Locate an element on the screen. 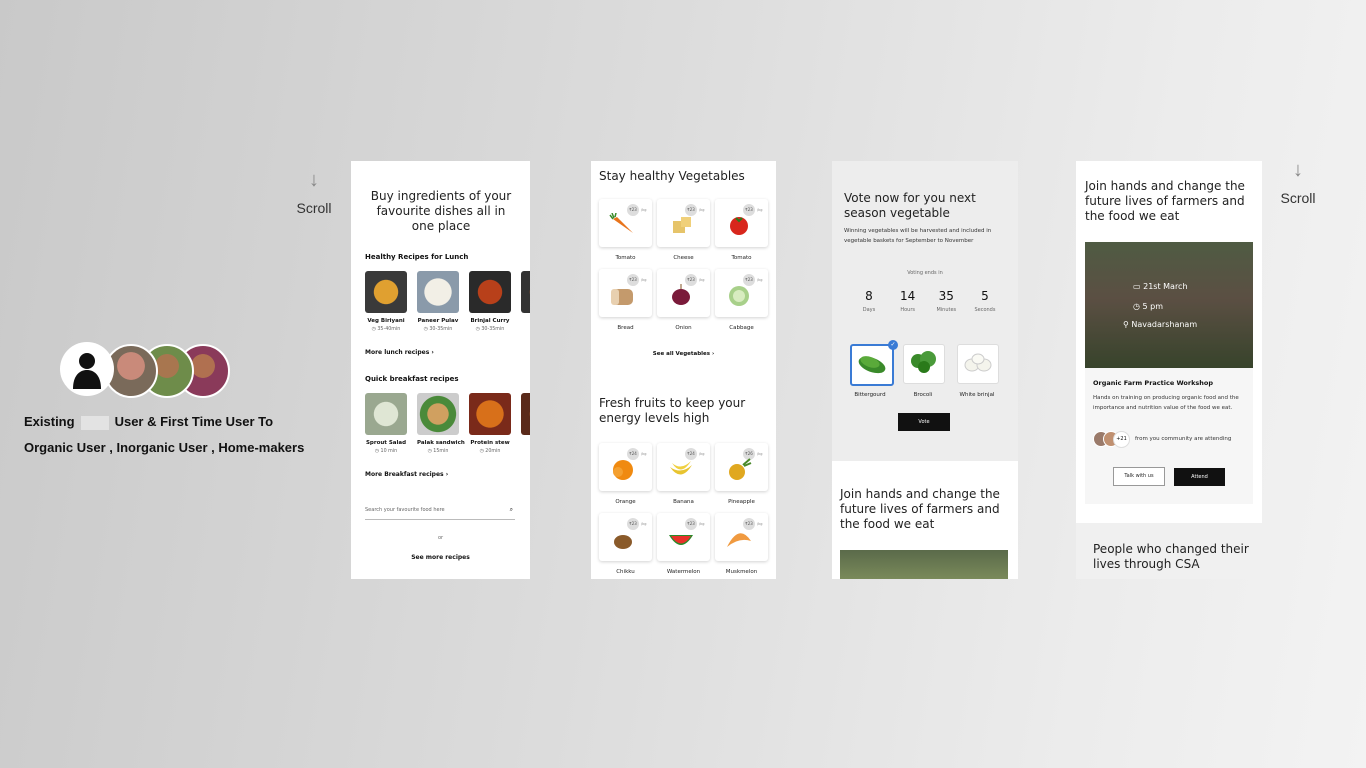 This screenshot has width=1366, height=768. persona-prefix: Existing is located at coordinates (49, 421).